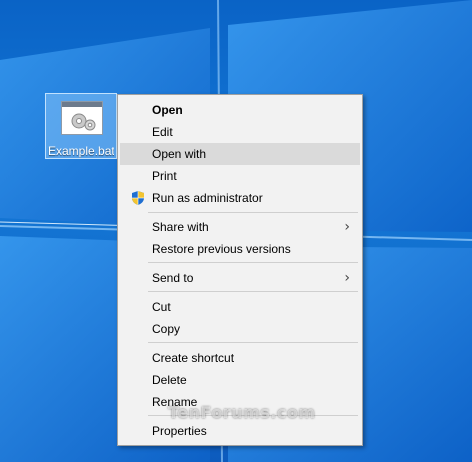 The height and width of the screenshot is (462, 472). Describe the element at coordinates (179, 154) in the screenshot. I see `menu-item-label: Open with` at that location.